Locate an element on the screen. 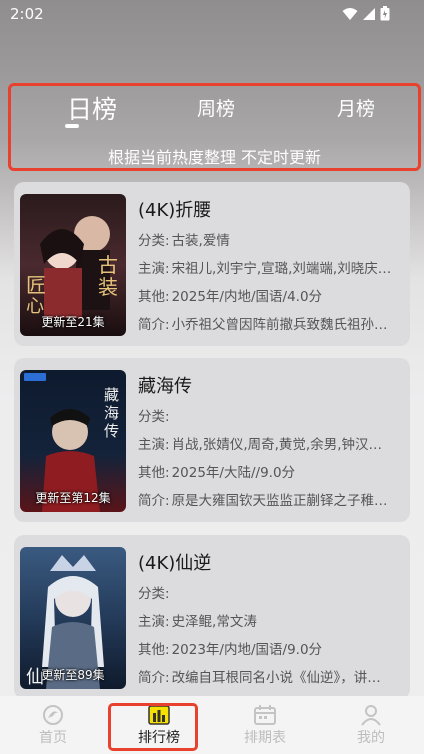  poster-image: 藏 海 传 更新至第12集 is located at coordinates (73, 441).